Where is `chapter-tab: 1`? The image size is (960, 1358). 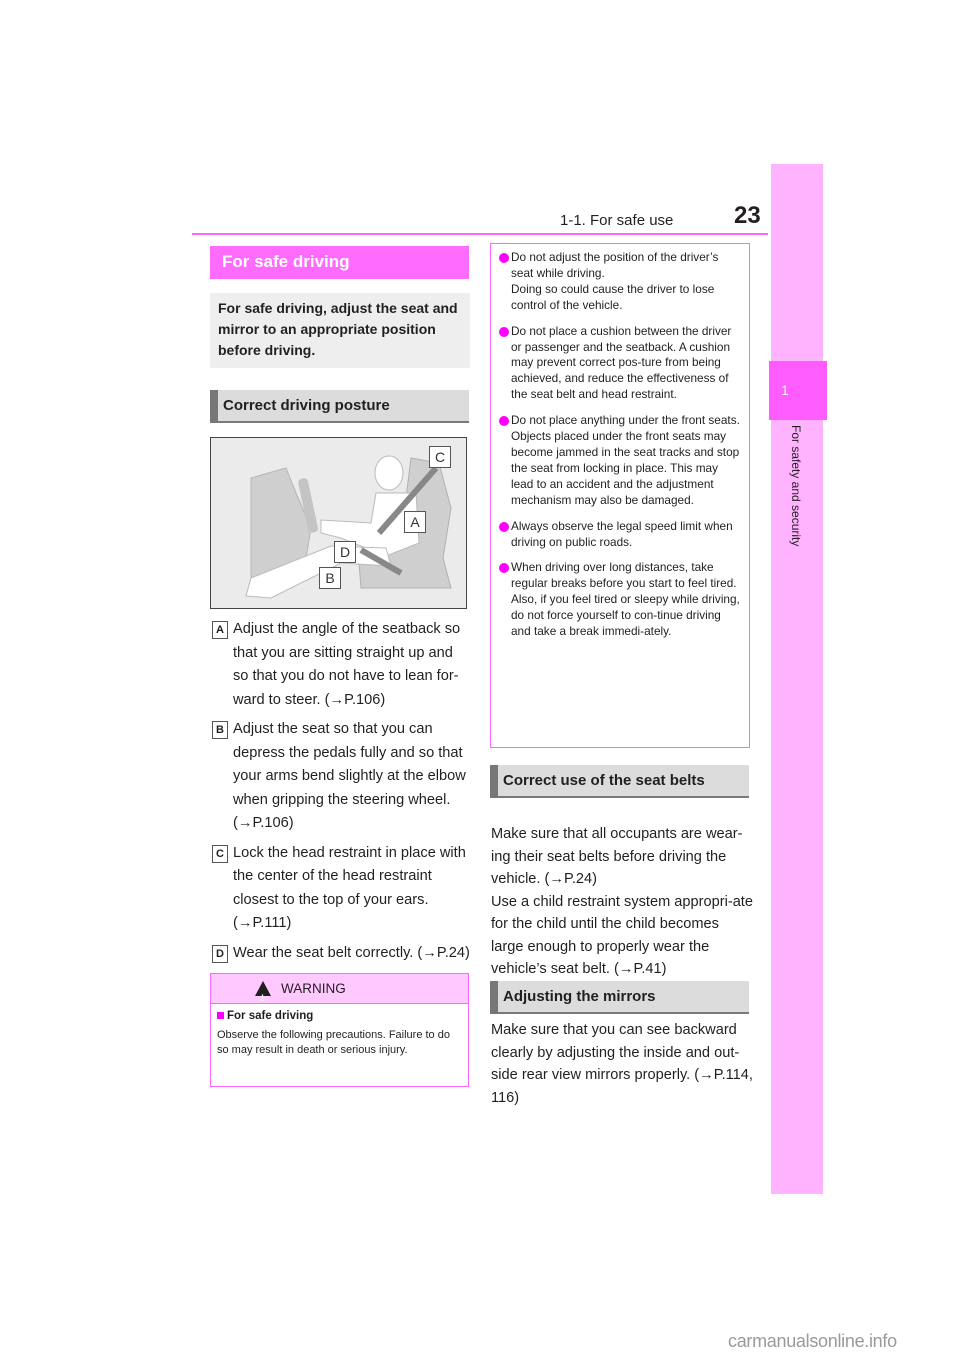 chapter-tab: 1 is located at coordinates (798, 390).